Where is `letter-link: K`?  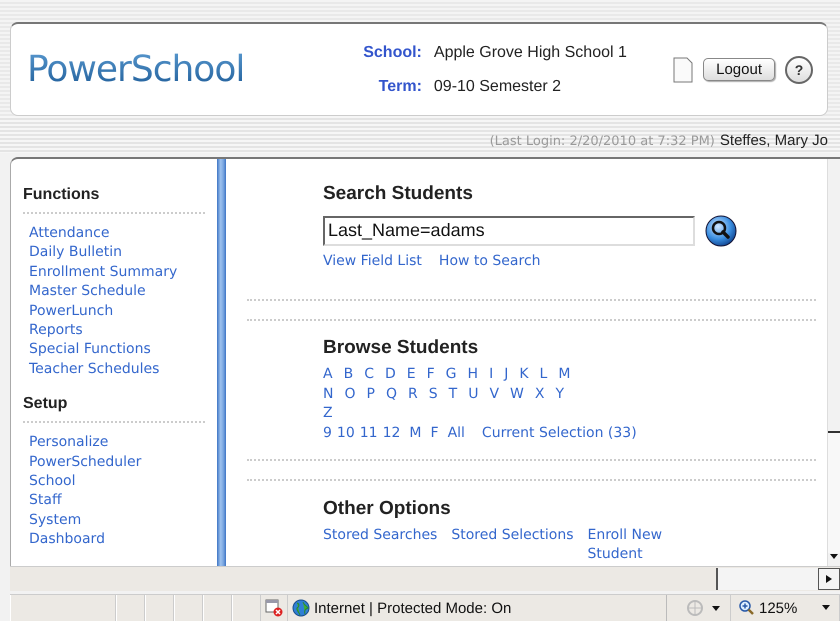
letter-link: K is located at coordinates (524, 375).